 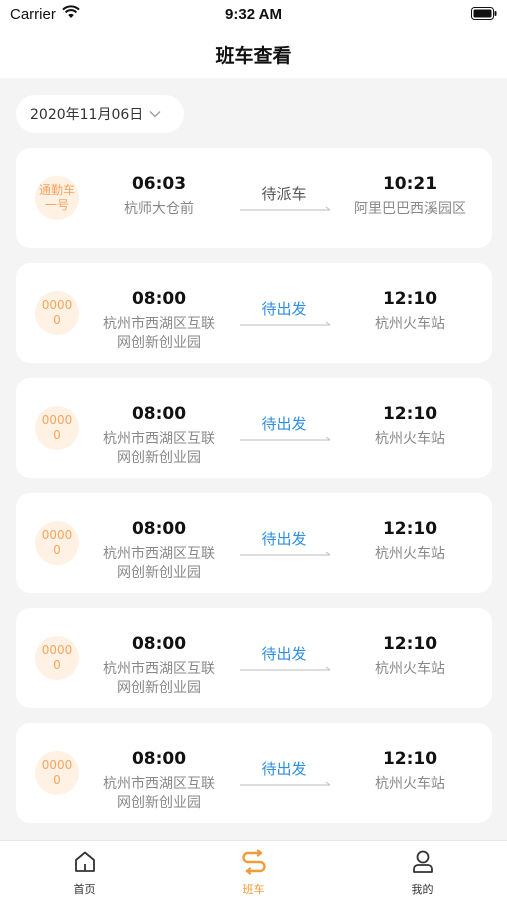 What do you see at coordinates (159, 209) in the screenshot?
I see `departure-place: 杭师大仓前` at bounding box center [159, 209].